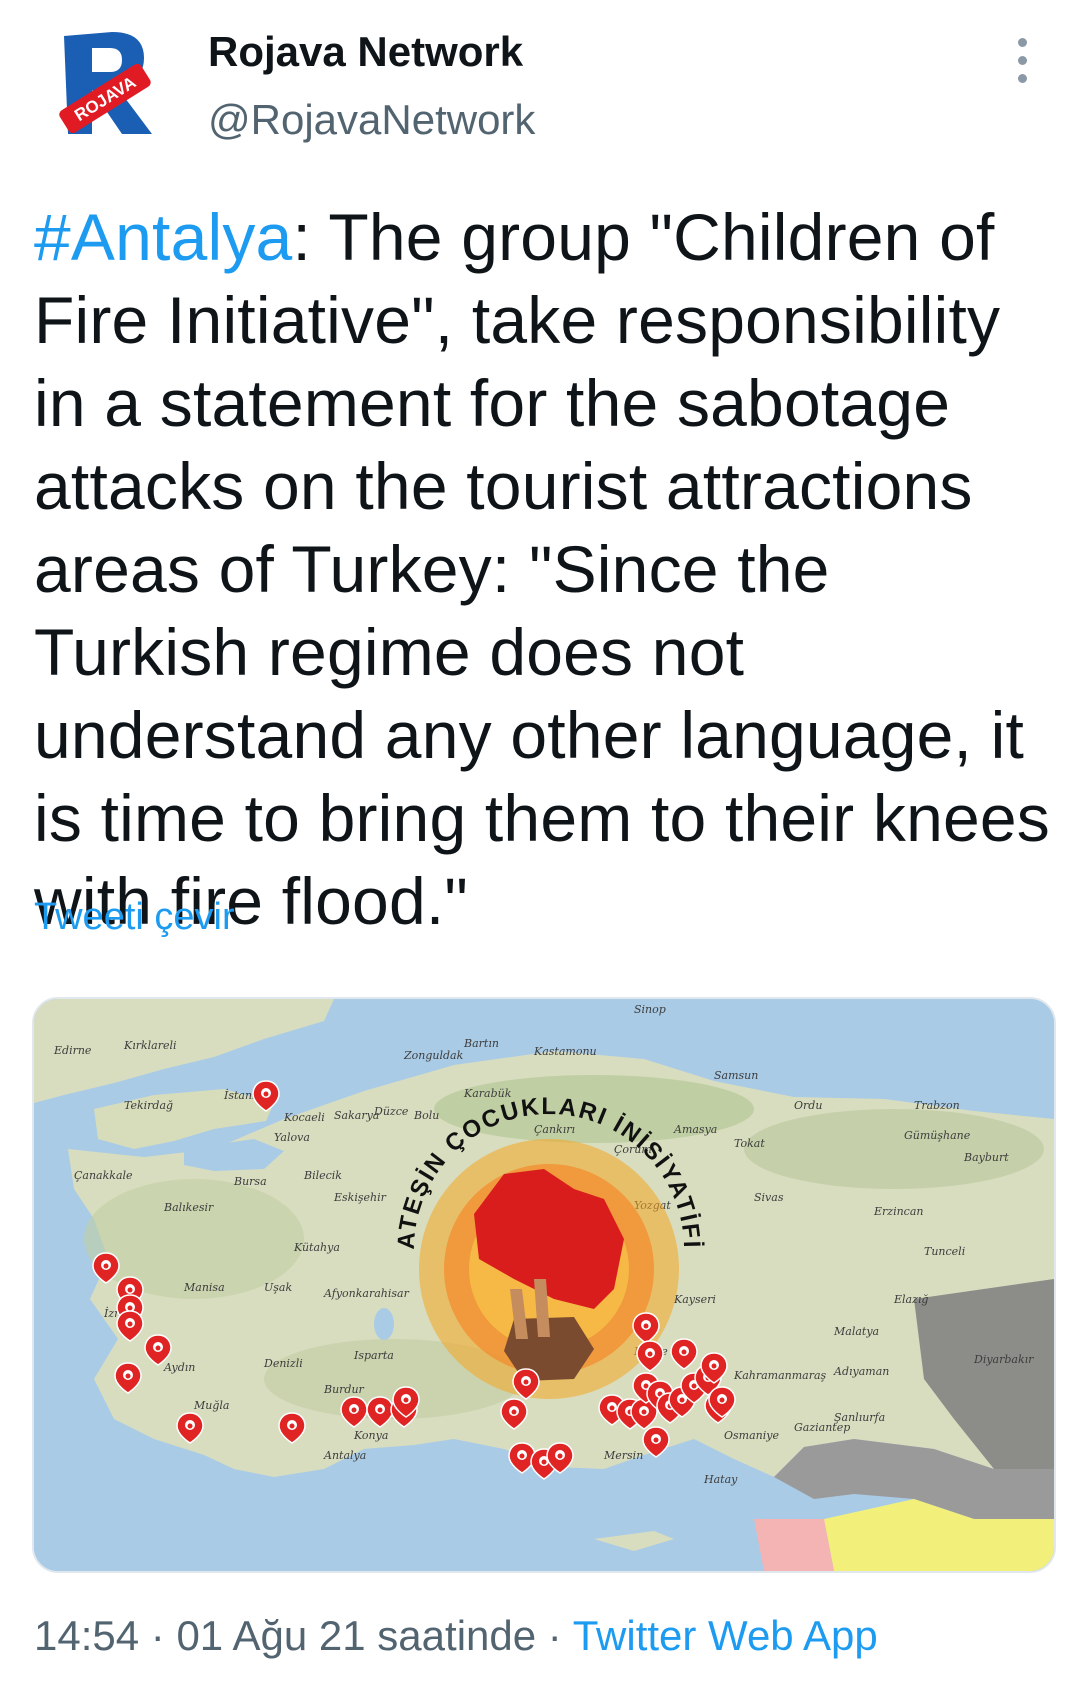 This screenshot has width=1080, height=1687. Describe the element at coordinates (1022, 68) in the screenshot. I see `more-vertical-icon` at that location.